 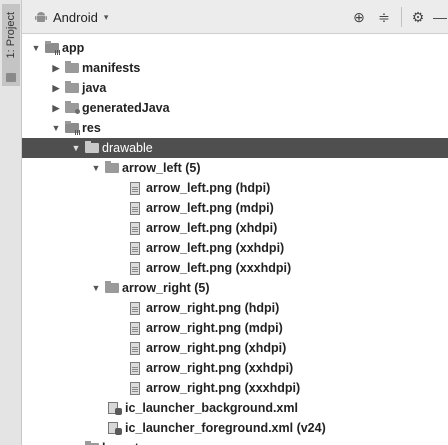 I want to click on generated-folder-icon, so click(x=72, y=107).